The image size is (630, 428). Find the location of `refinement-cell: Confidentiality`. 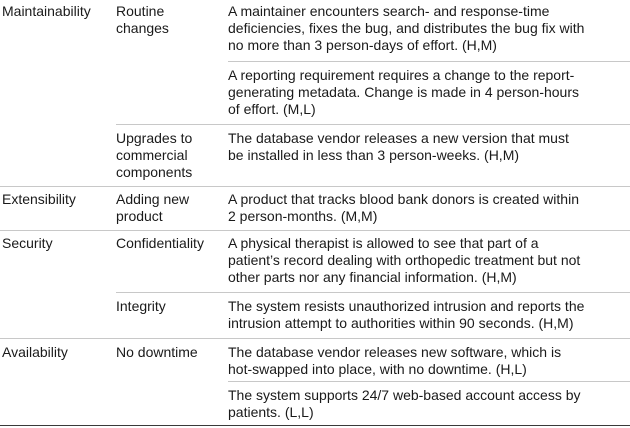

refinement-cell: Confidentiality is located at coordinates (160, 243).